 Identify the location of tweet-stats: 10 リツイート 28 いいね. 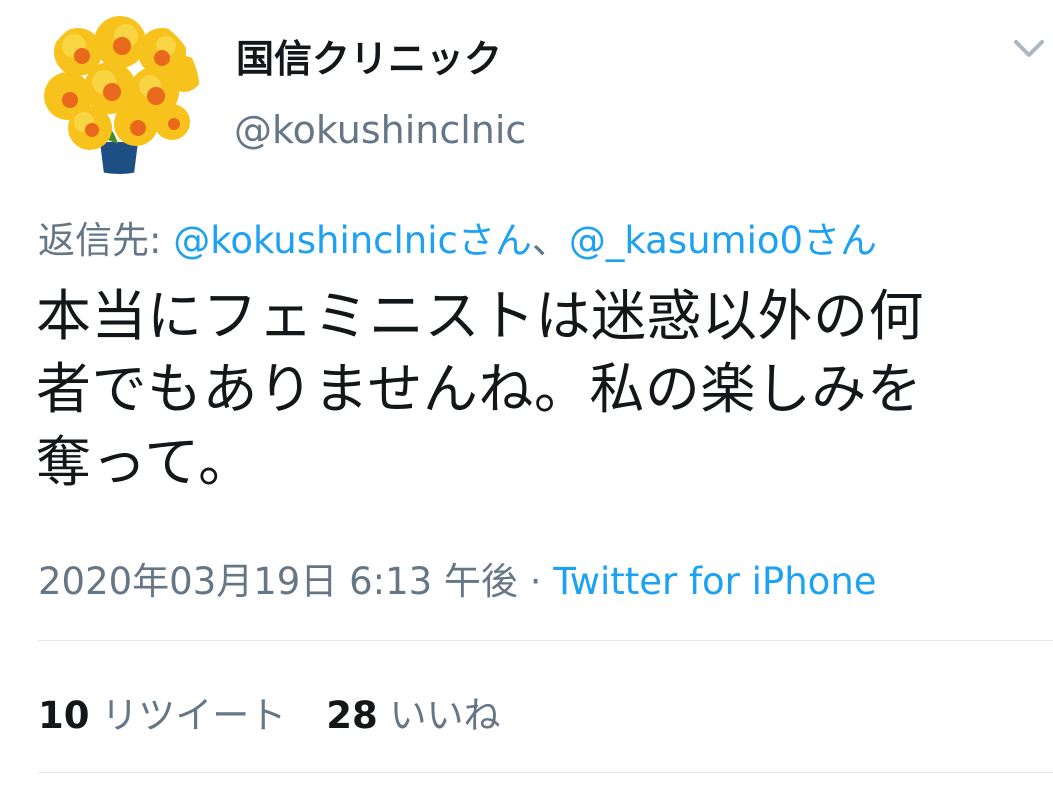
(269, 712).